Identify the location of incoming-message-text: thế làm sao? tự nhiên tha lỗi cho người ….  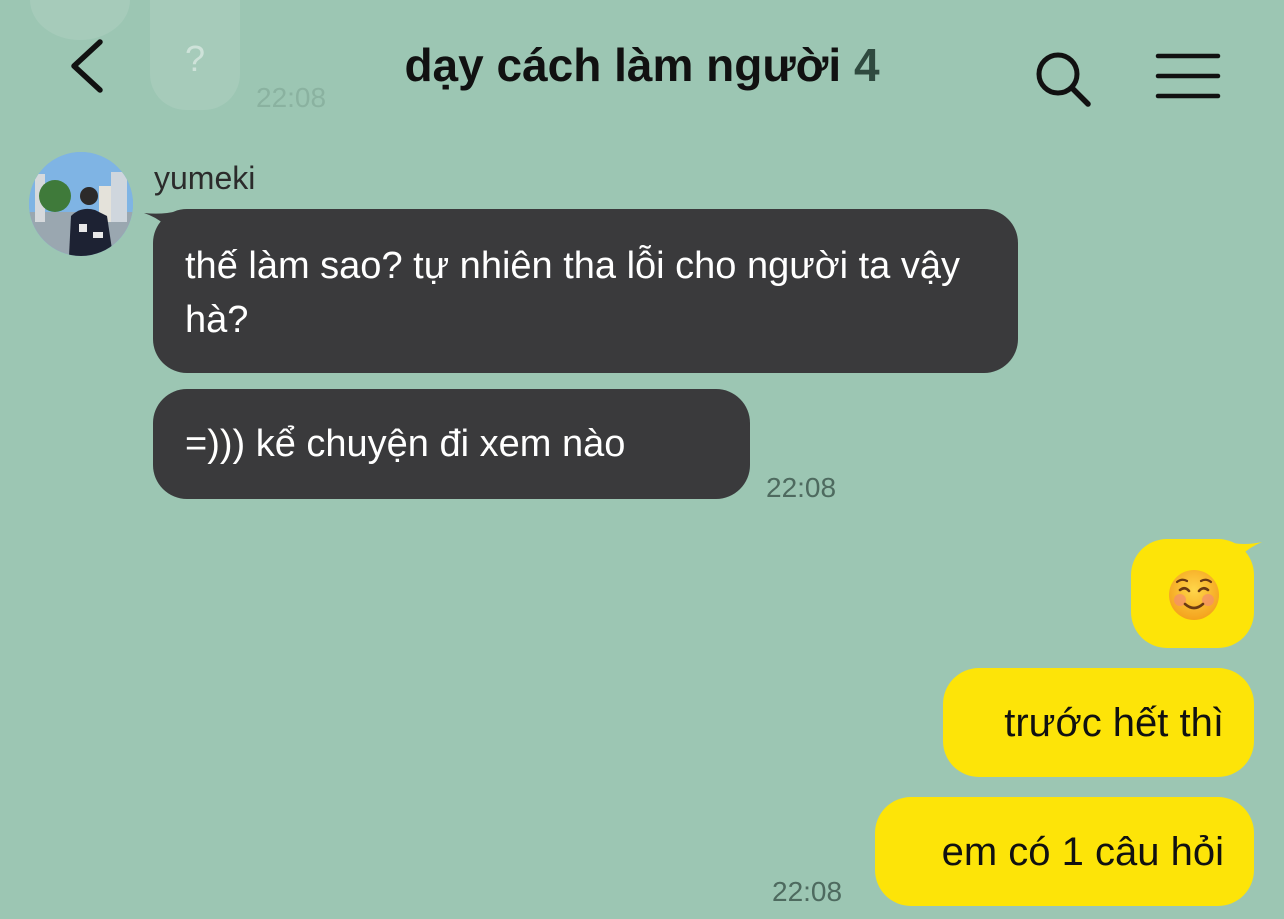
(573, 293).